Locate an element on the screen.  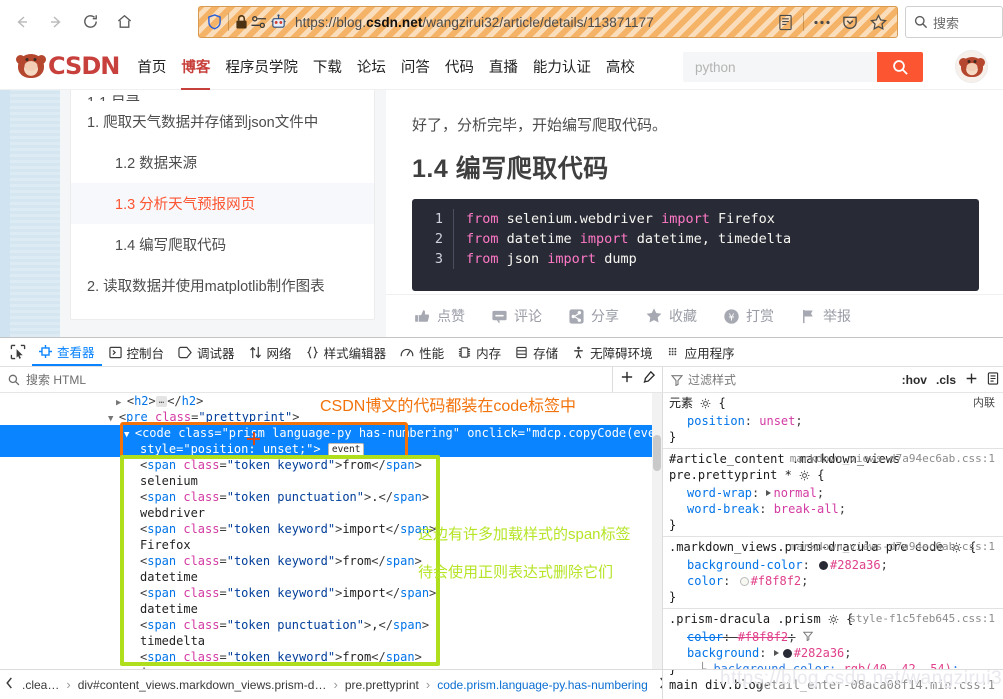
tab-application: 应用程序 is located at coordinates (701, 352).